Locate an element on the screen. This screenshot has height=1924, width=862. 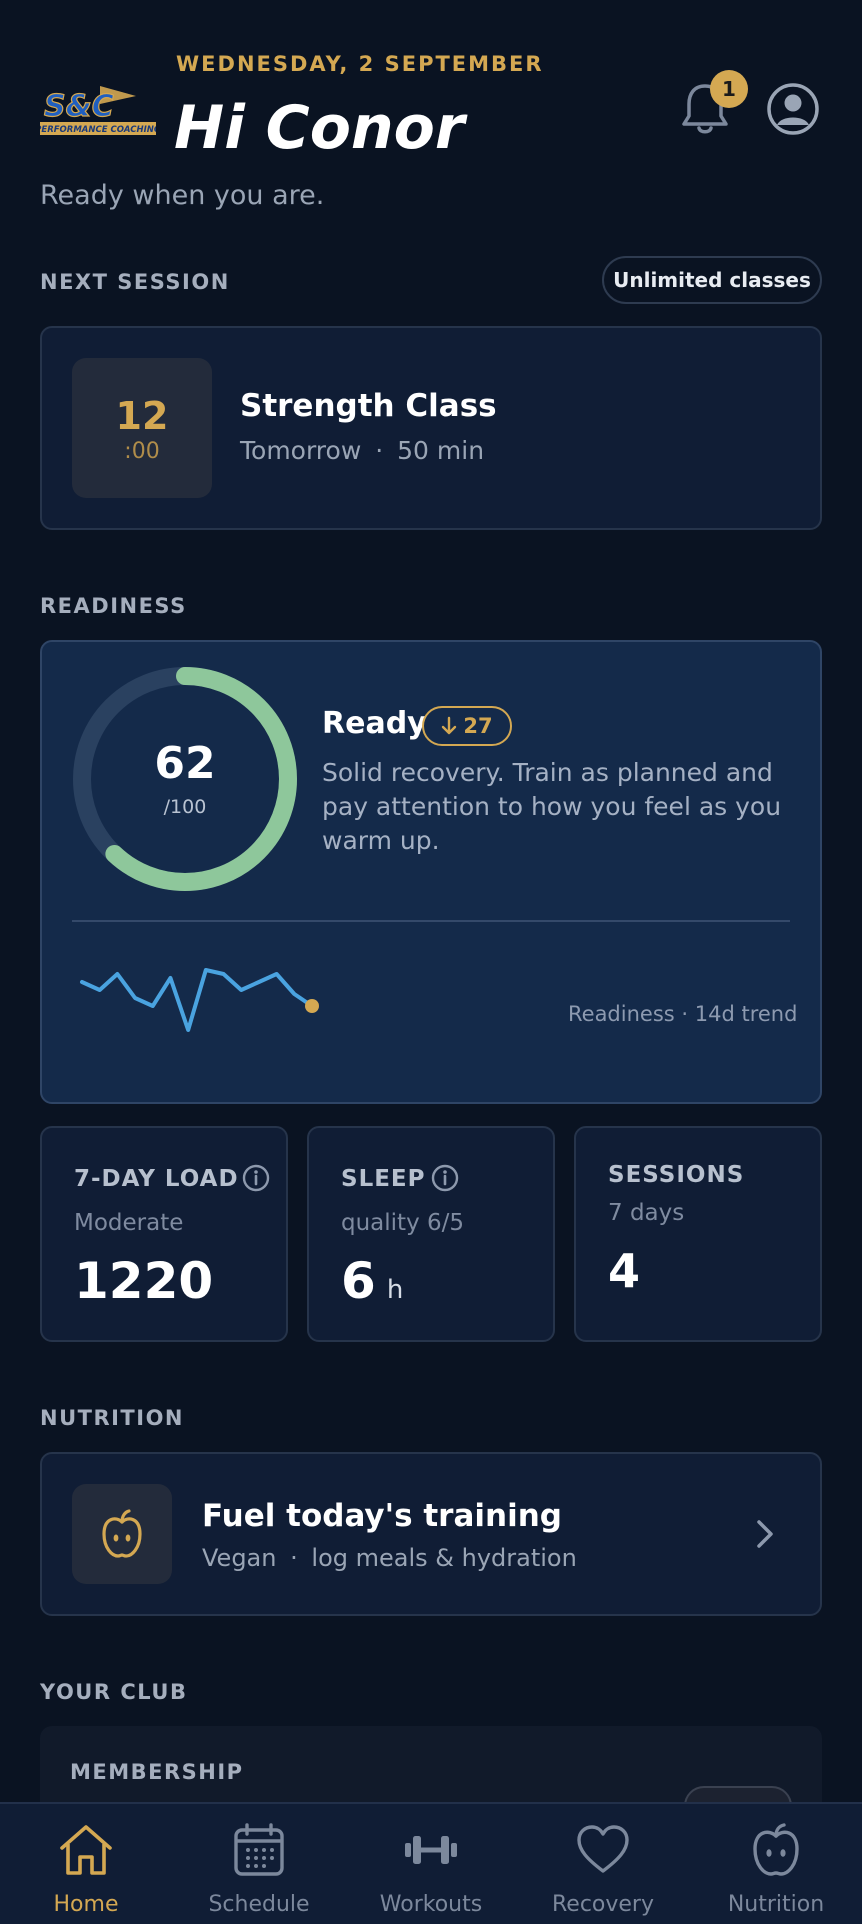
readiness-delta-badge: 27 is located at coordinates (467, 726).